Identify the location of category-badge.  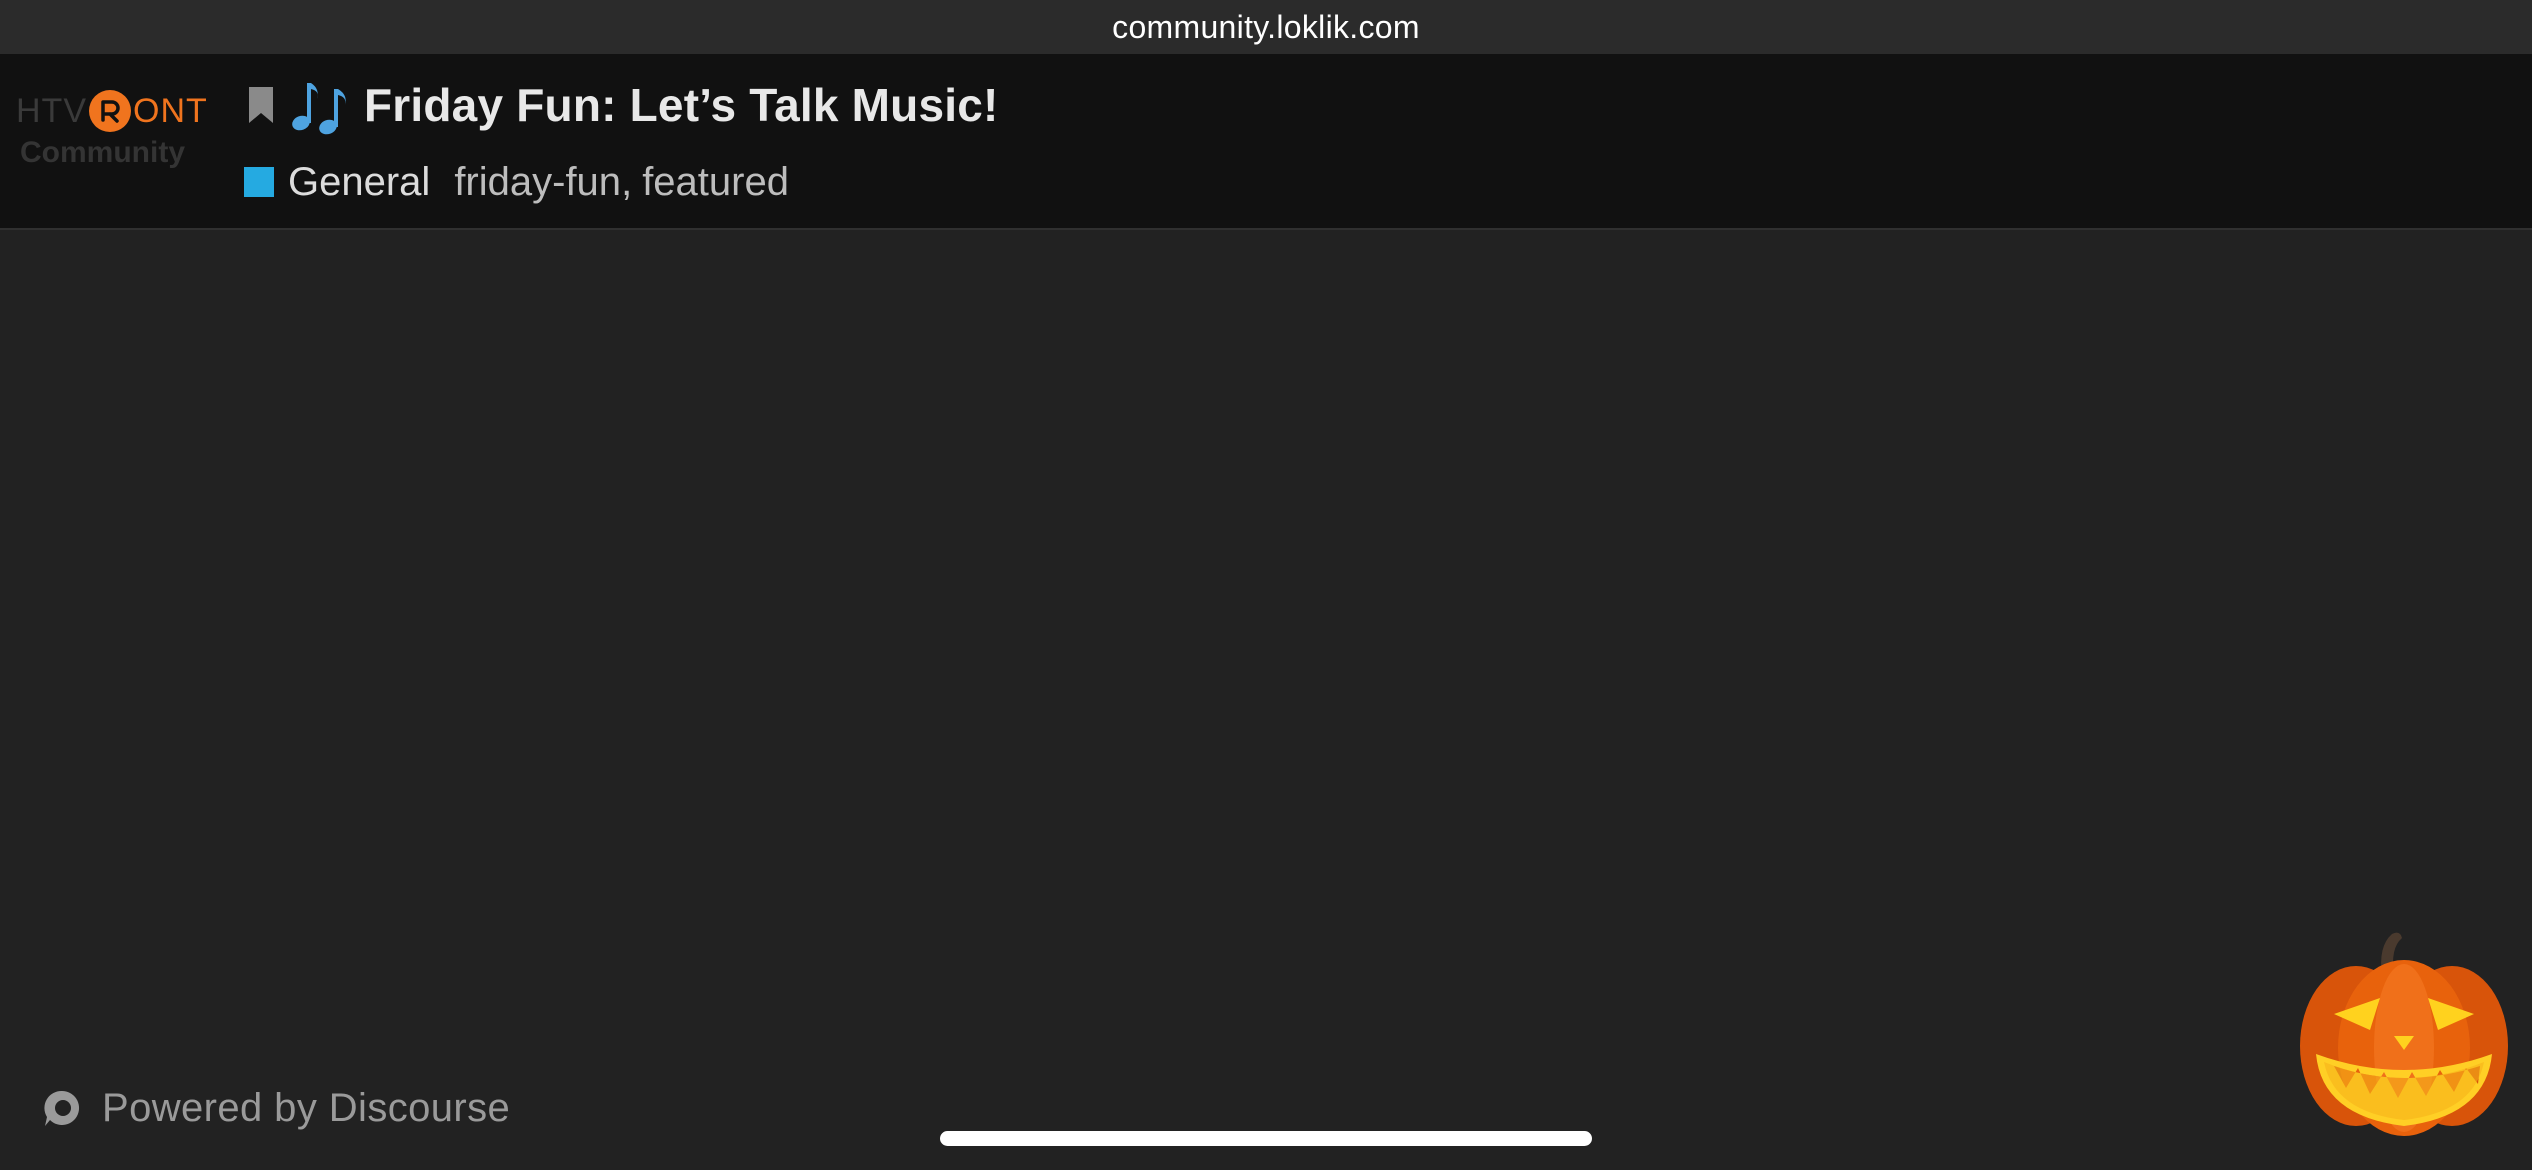
(259, 182).